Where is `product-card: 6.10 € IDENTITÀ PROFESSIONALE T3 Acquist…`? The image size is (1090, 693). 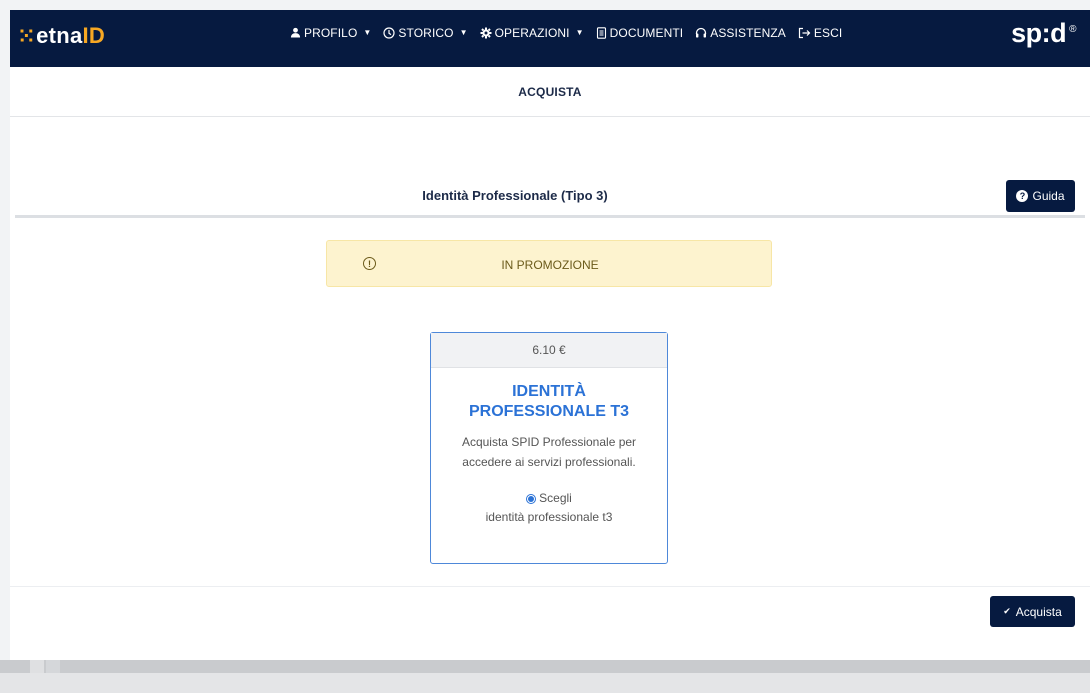 product-card: 6.10 € IDENTITÀ PROFESSIONALE T3 Acquist… is located at coordinates (549, 448).